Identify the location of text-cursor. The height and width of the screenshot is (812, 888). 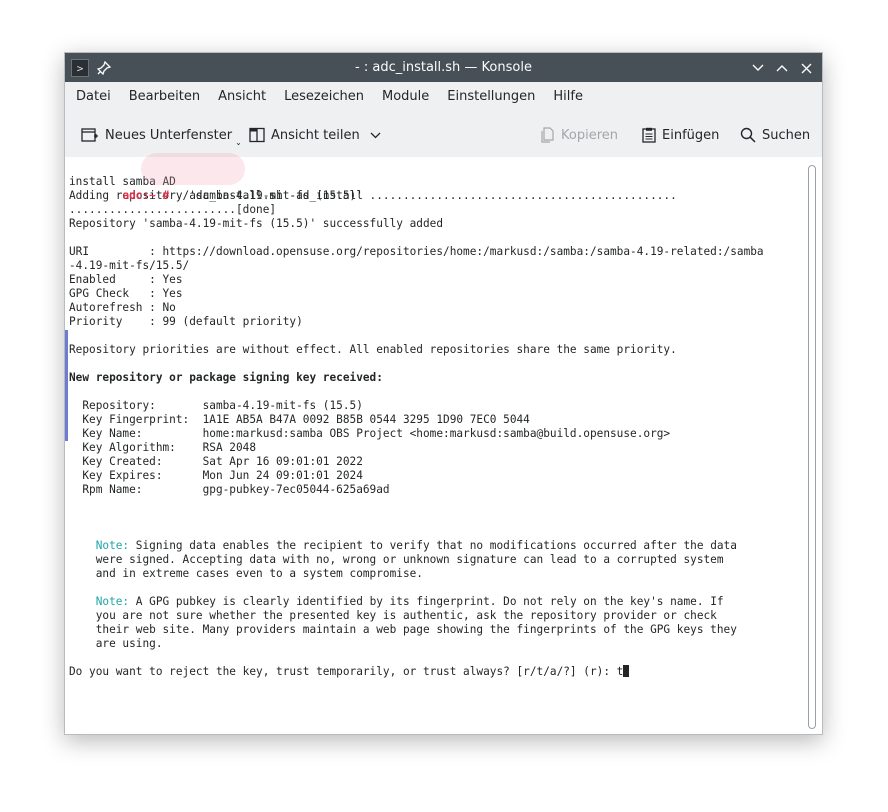
(626, 671).